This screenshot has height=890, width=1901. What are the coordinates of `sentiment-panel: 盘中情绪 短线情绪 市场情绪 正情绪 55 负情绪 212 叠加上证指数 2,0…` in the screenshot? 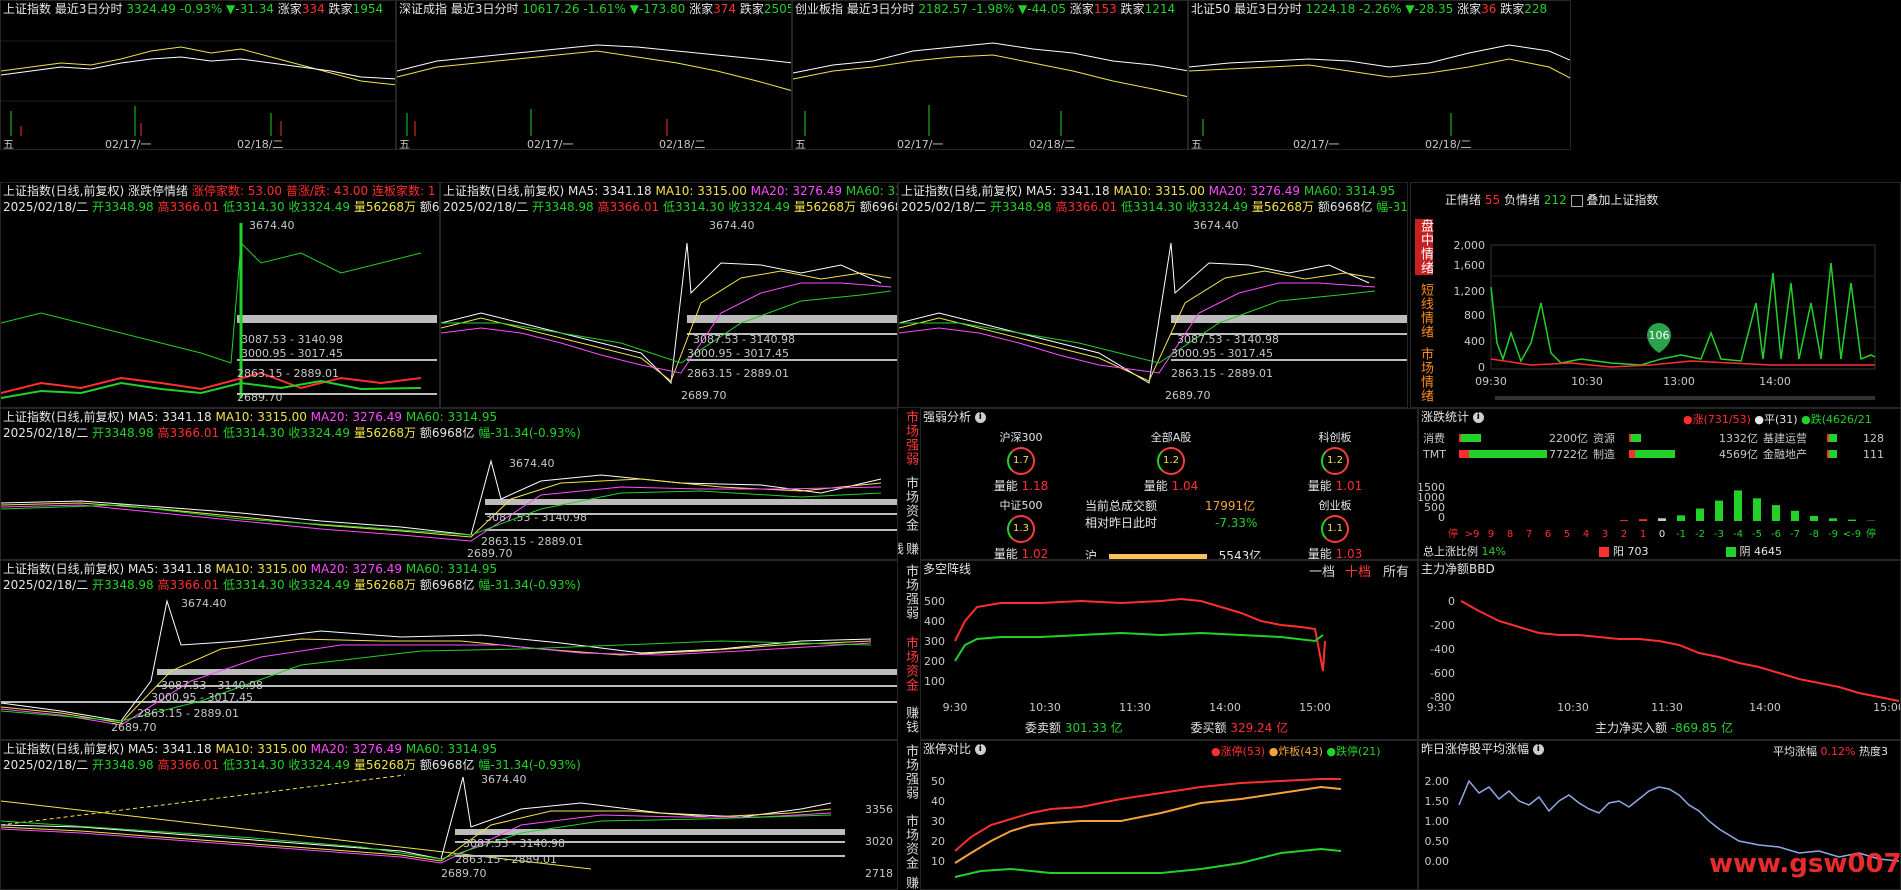 It's located at (1655, 295).